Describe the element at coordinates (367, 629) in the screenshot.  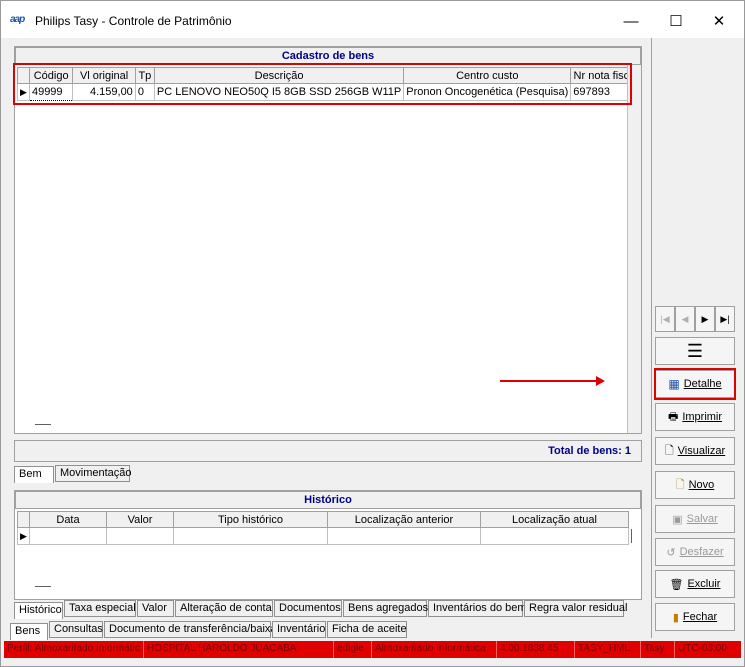
I see `tab-ficha-de-aceite: Ficha de aceite` at that location.